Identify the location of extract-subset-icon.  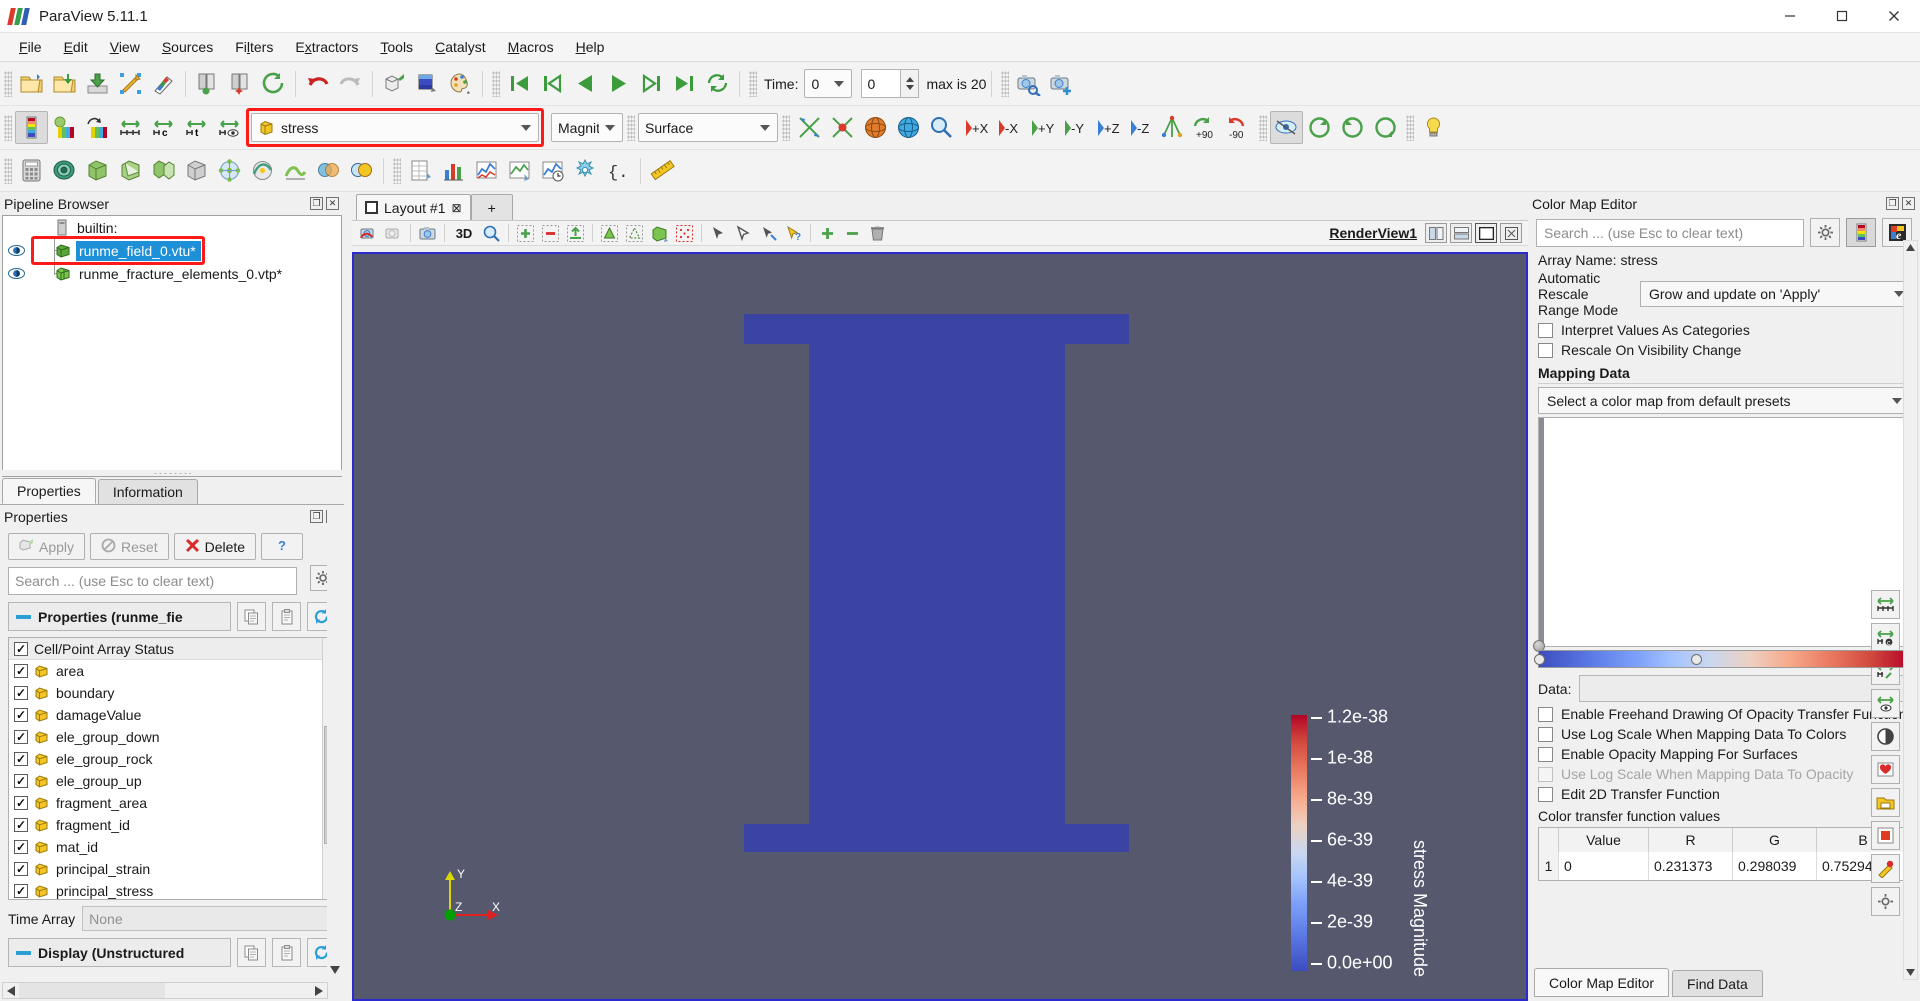
(196, 170).